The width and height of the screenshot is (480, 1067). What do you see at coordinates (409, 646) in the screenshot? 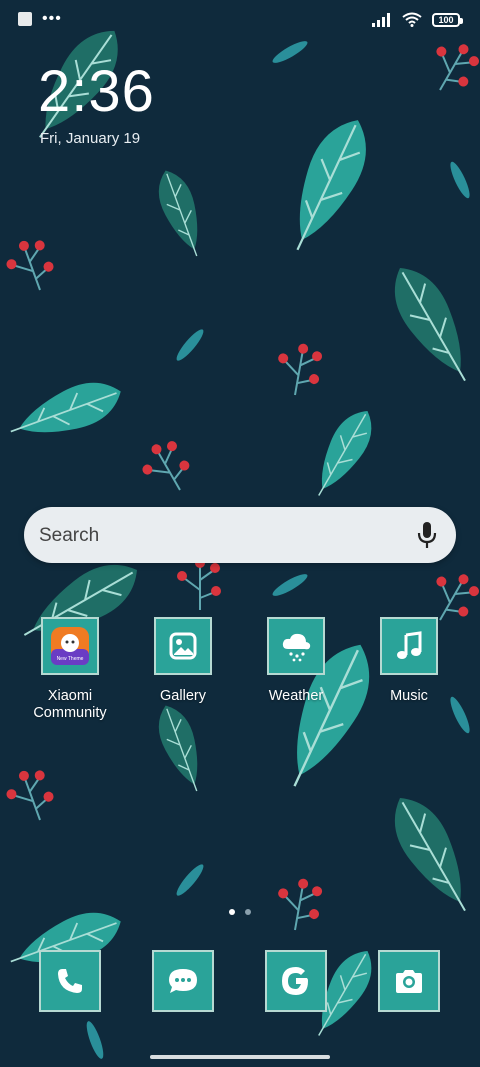
I see `music-icon` at bounding box center [409, 646].